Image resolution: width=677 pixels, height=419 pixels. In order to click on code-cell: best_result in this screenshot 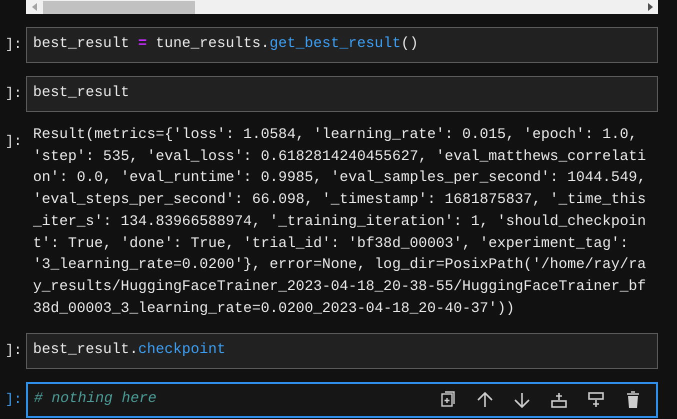, I will do `click(342, 94)`.